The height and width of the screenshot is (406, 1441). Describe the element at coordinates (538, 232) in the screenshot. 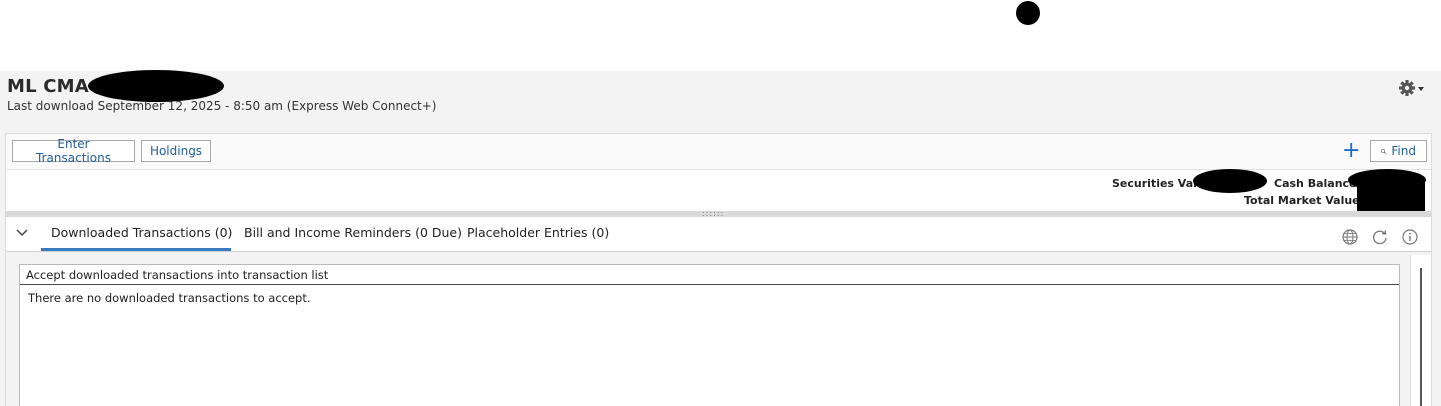

I see `tab-placeholder-entries: Placeholder Entries (0)` at that location.